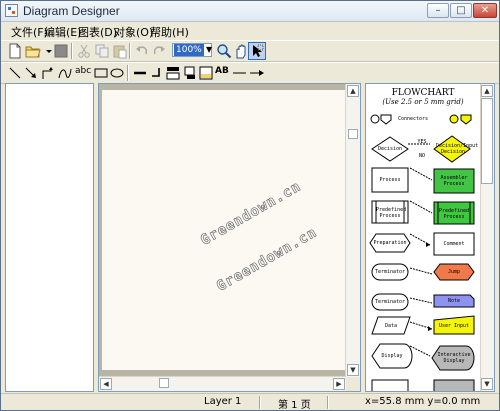 The image size is (500, 411). I want to click on status-bar: Layer 1 第 1 页 x=55.8 mm y=0.0 mm, so click(250, 402).